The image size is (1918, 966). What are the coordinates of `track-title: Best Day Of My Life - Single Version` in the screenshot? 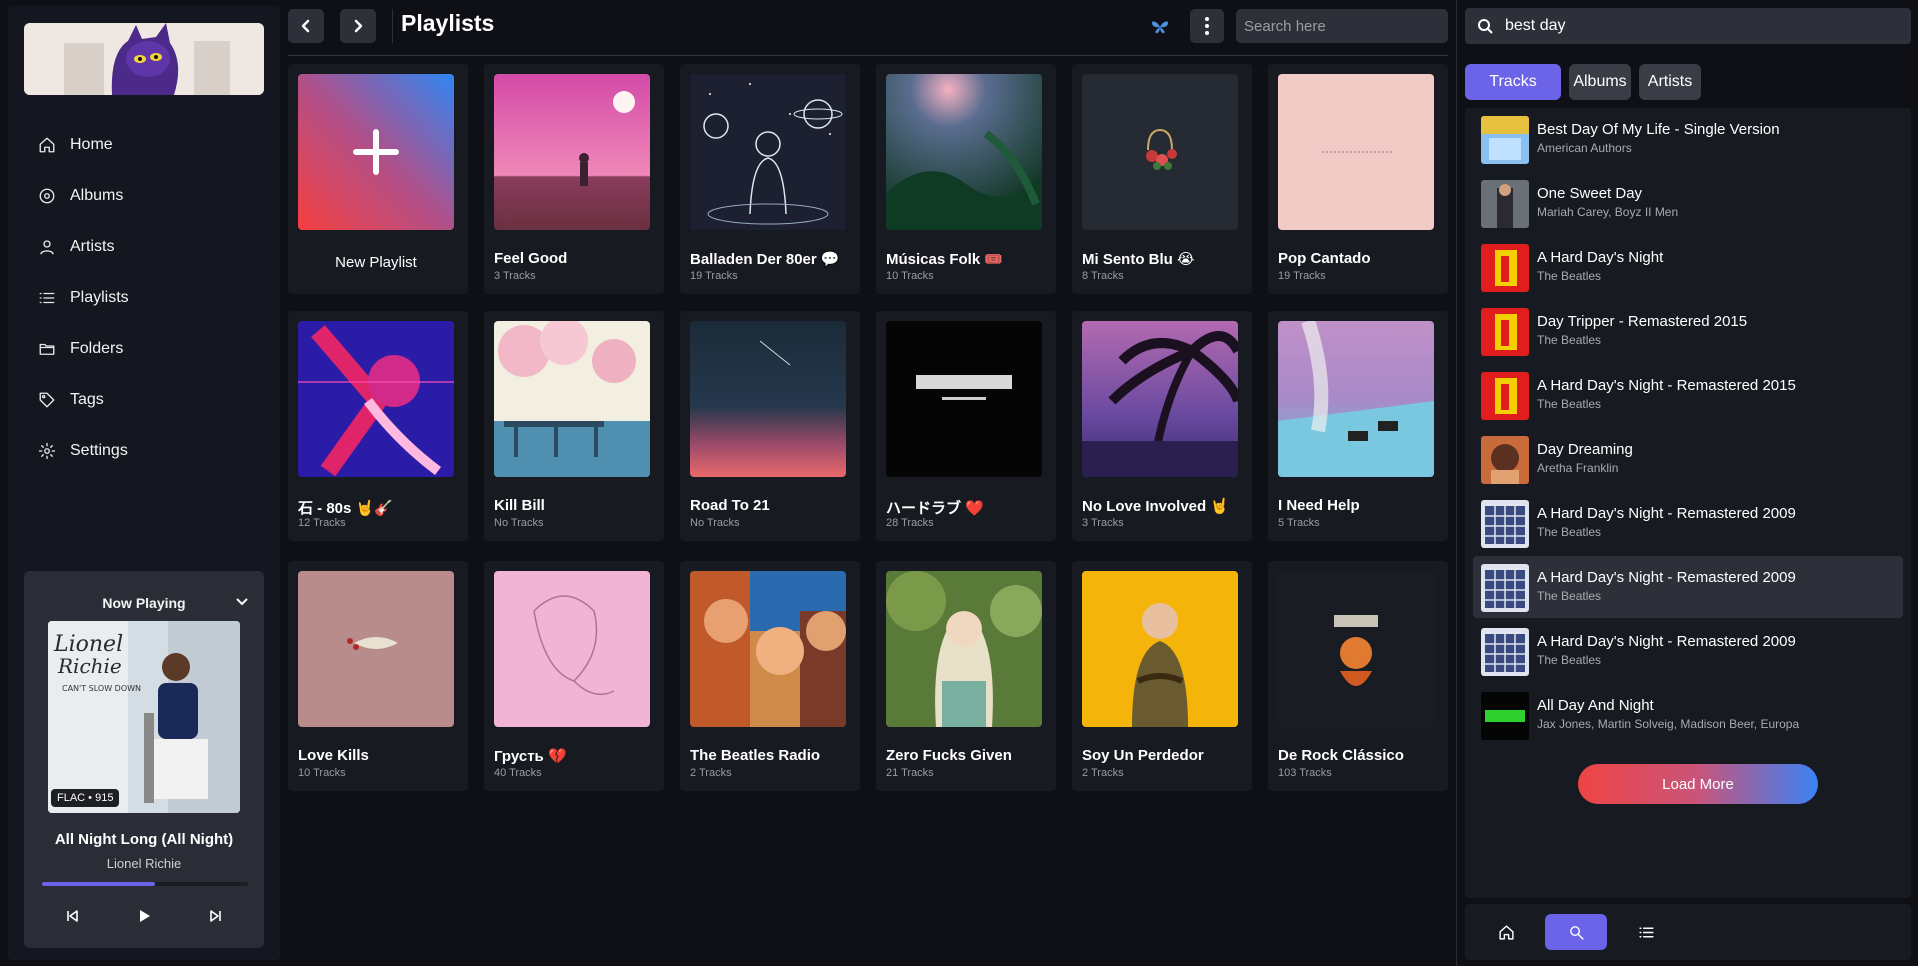 It's located at (1658, 129).